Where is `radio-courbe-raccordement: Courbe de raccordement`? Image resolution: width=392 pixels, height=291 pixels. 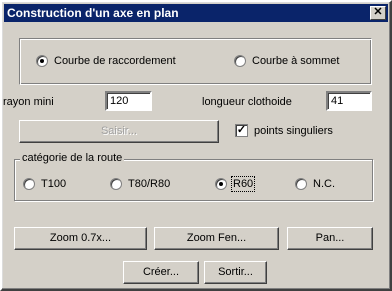 radio-courbe-raccordement: Courbe de raccordement is located at coordinates (106, 61).